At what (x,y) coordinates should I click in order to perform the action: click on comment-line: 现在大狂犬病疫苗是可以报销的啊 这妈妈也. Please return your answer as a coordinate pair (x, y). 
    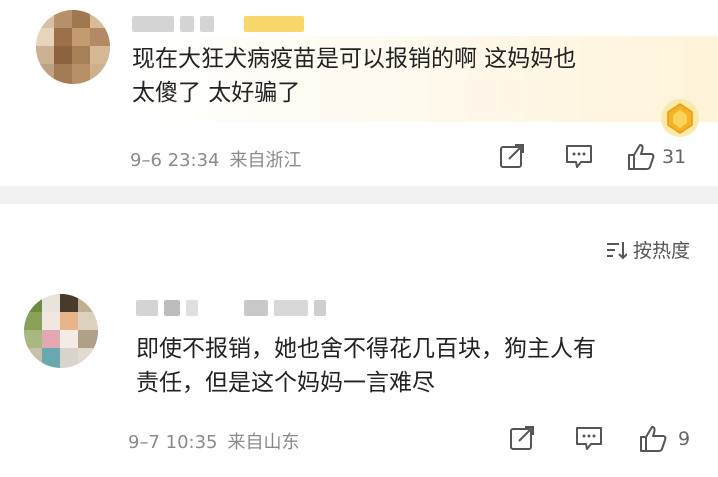
    Looking at the image, I should click on (354, 59).